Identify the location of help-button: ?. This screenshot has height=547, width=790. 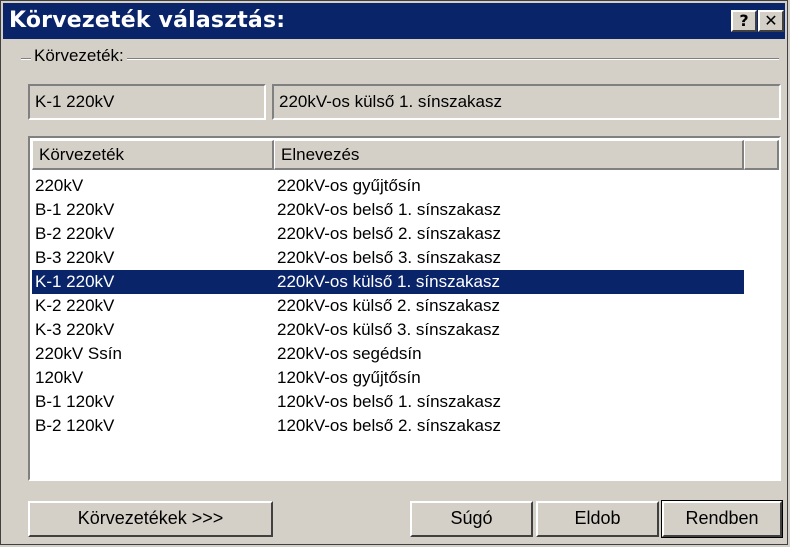
(744, 21).